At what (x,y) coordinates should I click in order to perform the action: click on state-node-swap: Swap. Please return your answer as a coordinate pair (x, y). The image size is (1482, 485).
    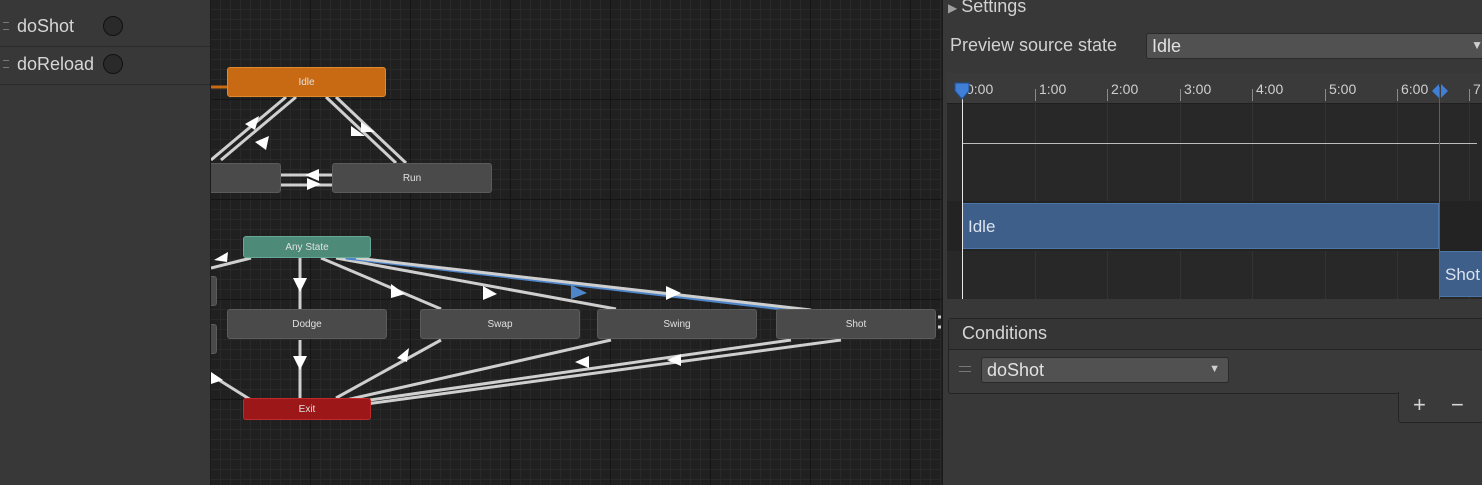
    Looking at the image, I should click on (500, 324).